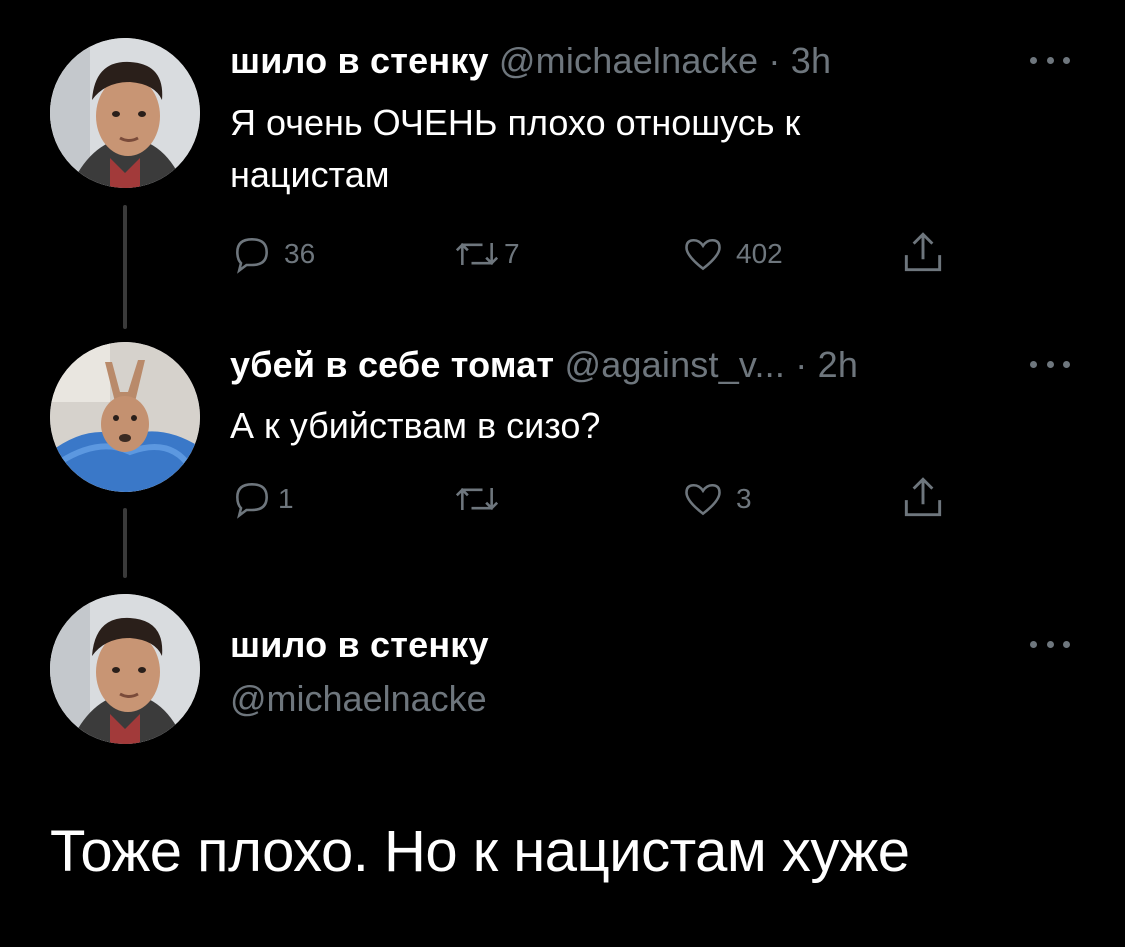  I want to click on reply-button: 36, so click(272, 254).